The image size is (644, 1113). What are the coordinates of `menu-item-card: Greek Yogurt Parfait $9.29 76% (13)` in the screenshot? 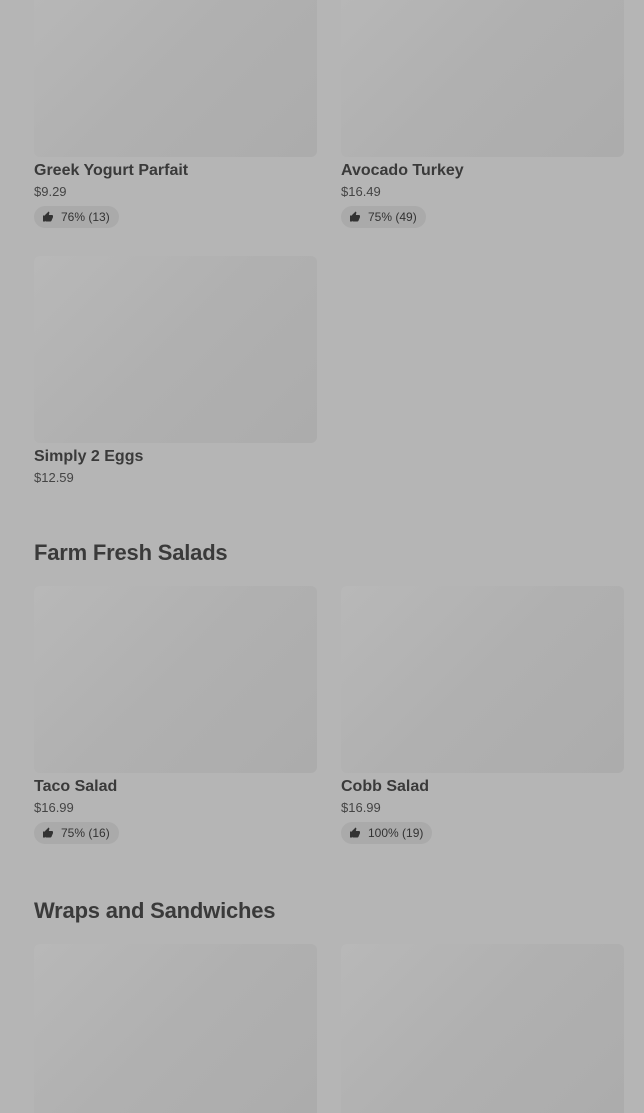 It's located at (175, 114).